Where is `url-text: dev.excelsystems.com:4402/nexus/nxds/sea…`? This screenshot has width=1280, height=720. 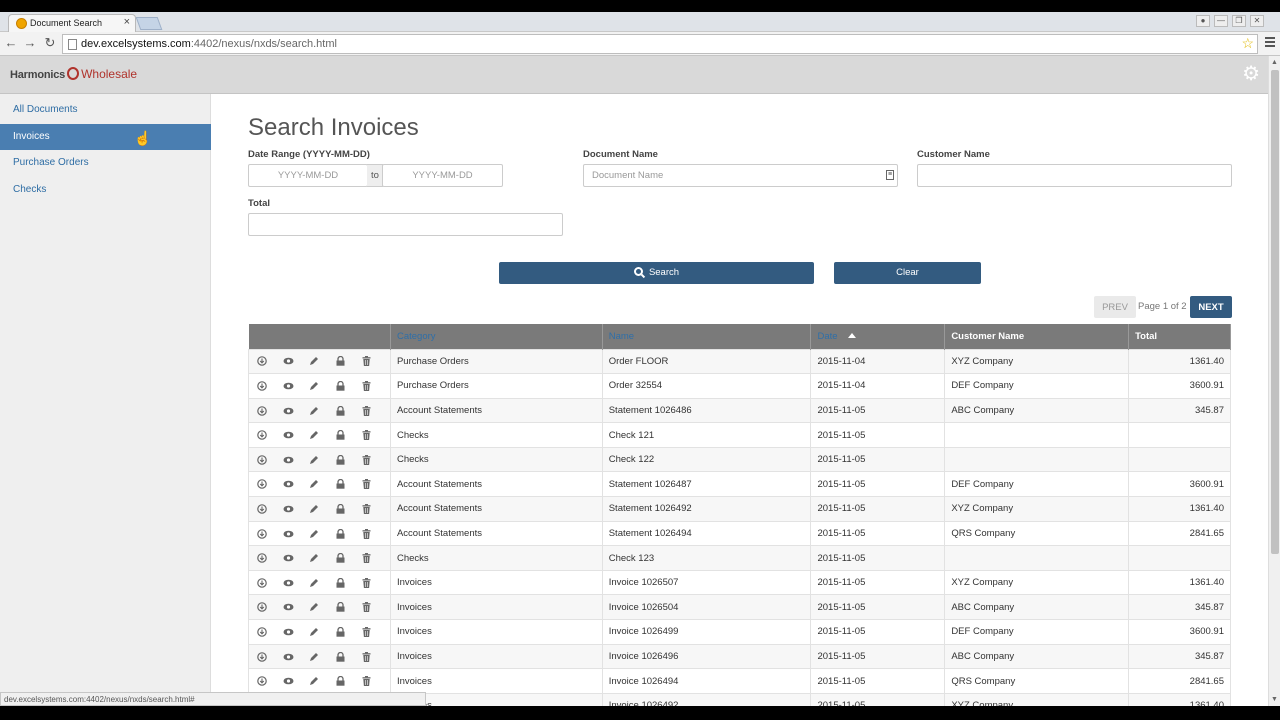
url-text: dev.excelsystems.com:4402/nexus/nxds/sea… is located at coordinates (209, 44).